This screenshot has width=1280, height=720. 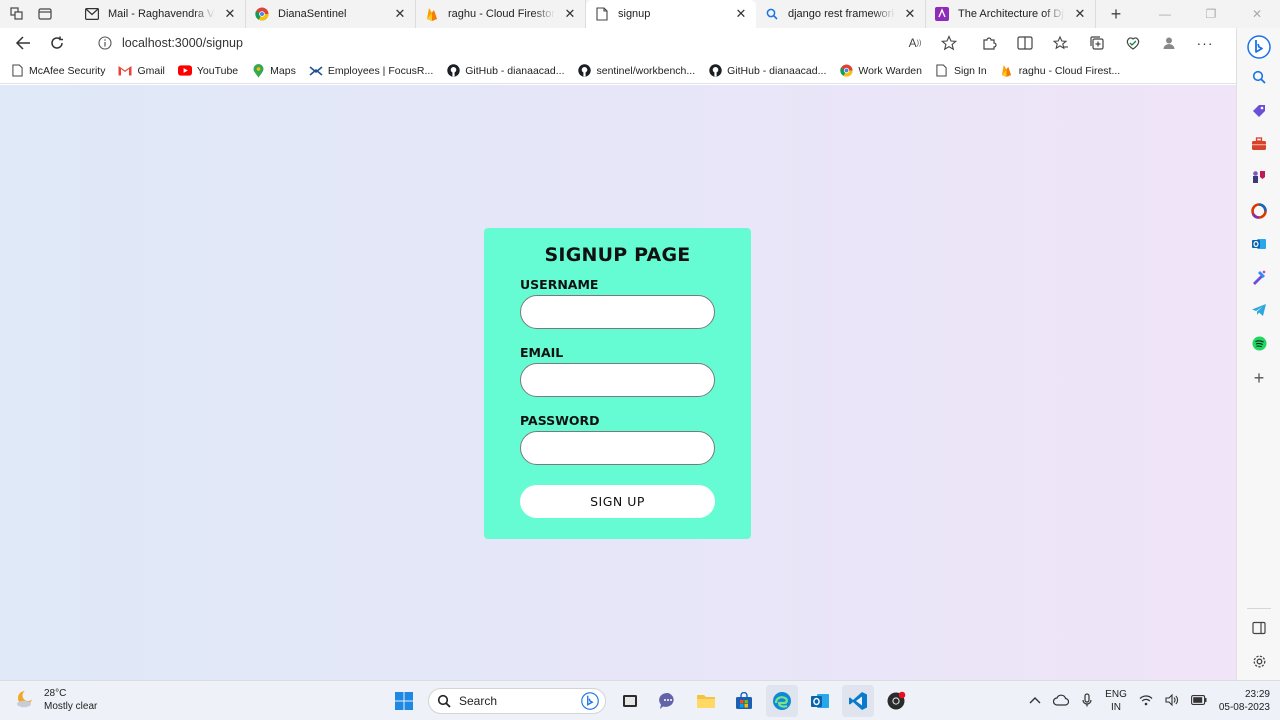 What do you see at coordinates (1011, 14) in the screenshot?
I see `tab-django-architecture: The Architecture of Django ✕` at bounding box center [1011, 14].